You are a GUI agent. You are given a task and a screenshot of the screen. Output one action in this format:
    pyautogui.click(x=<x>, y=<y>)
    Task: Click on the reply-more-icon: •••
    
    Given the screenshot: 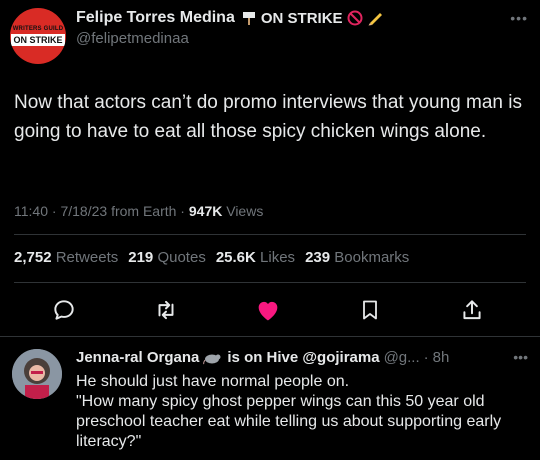 What is the action you would take?
    pyautogui.click(x=520, y=357)
    